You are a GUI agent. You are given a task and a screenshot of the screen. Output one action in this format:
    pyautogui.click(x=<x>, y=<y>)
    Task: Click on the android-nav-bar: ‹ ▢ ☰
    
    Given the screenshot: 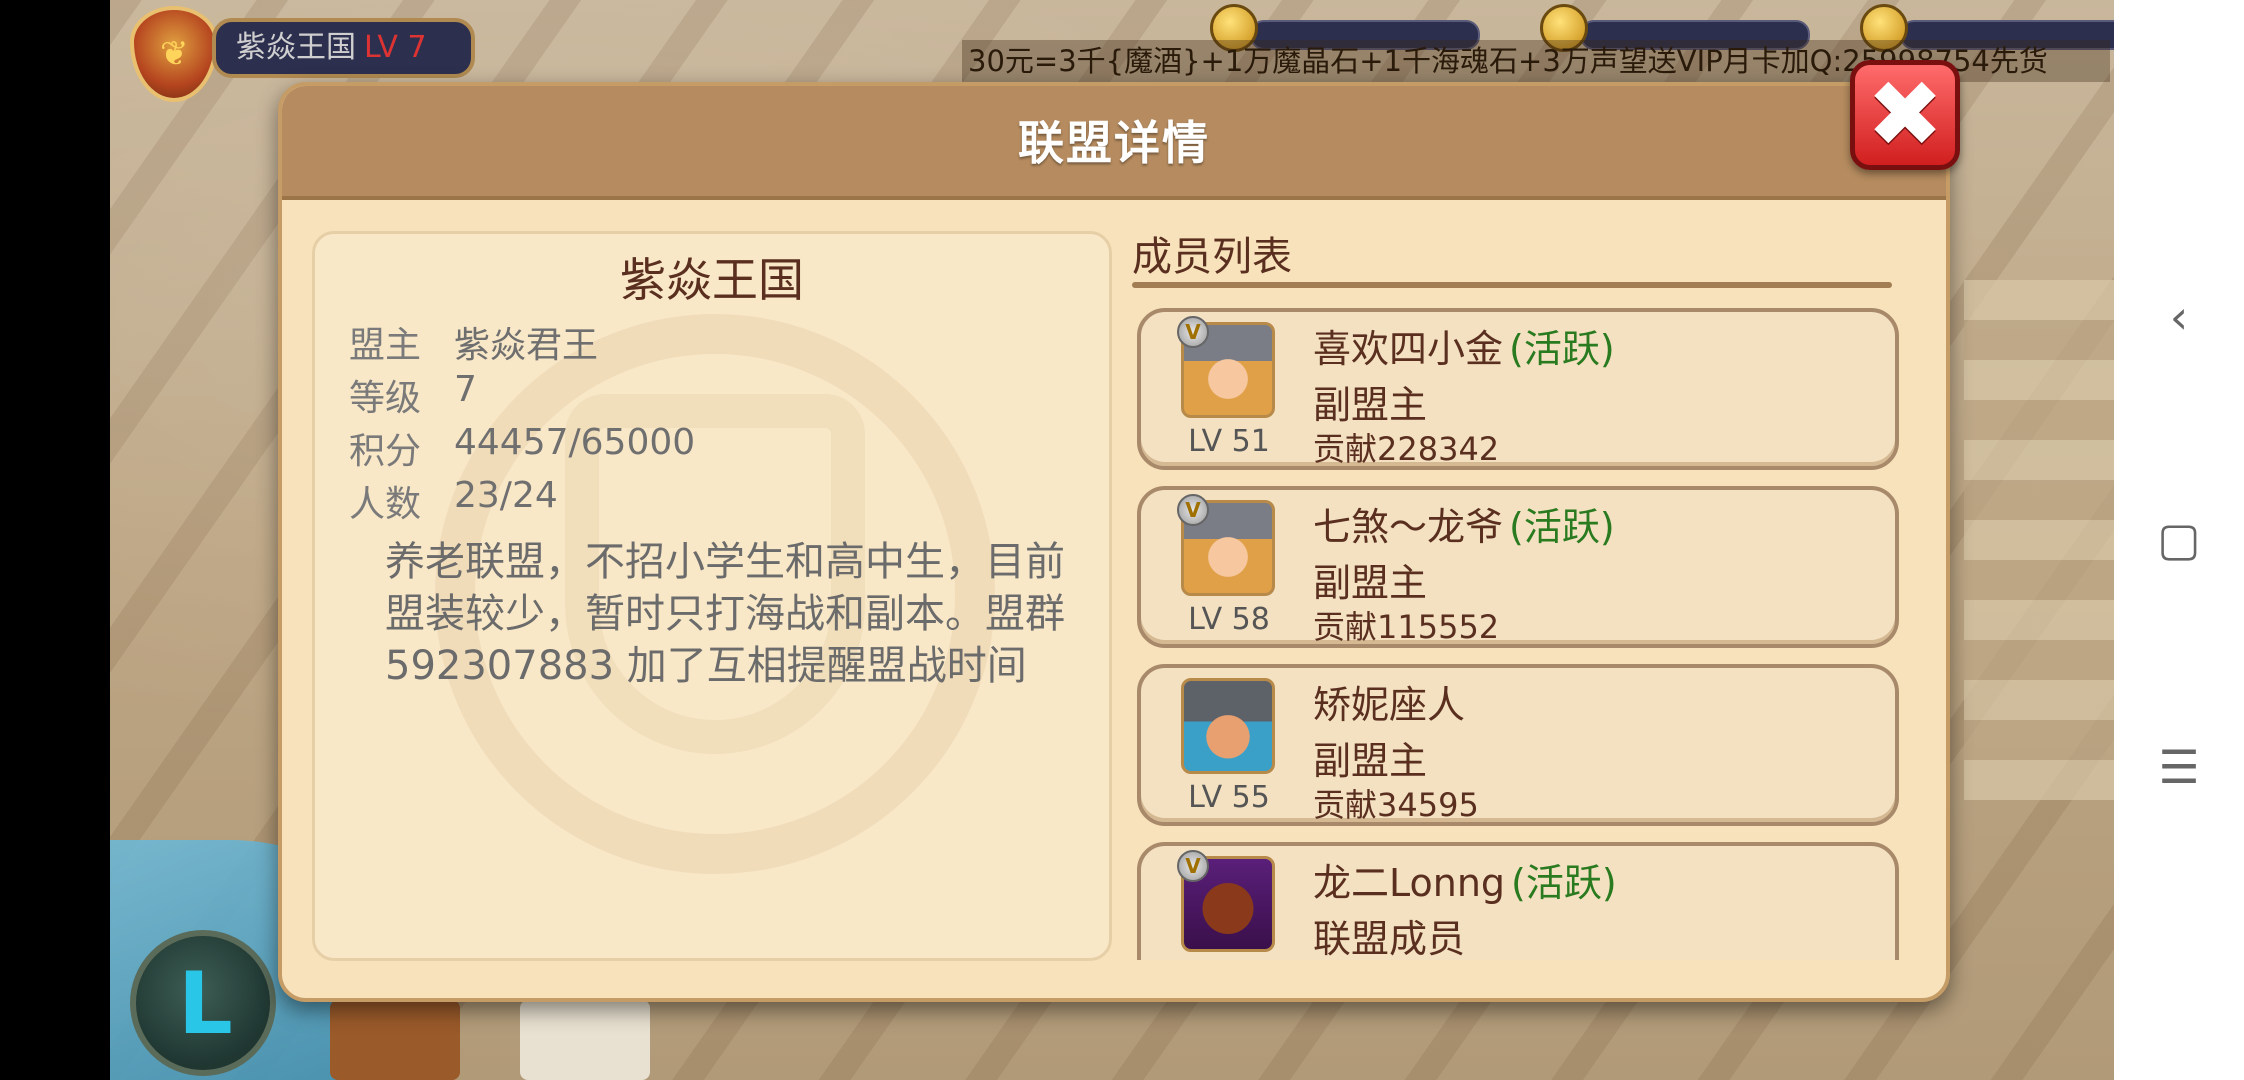 What is the action you would take?
    pyautogui.click(x=2179, y=540)
    